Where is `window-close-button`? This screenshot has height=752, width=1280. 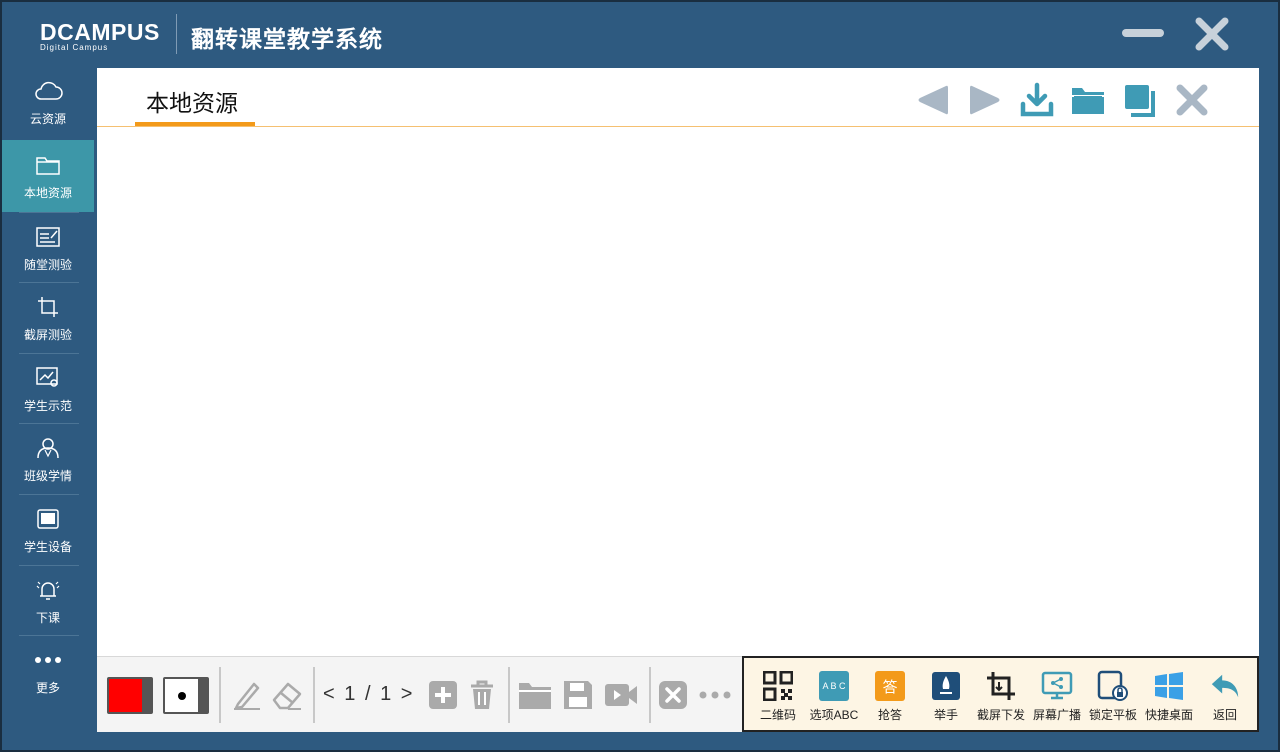
window-close-button is located at coordinates (1212, 34).